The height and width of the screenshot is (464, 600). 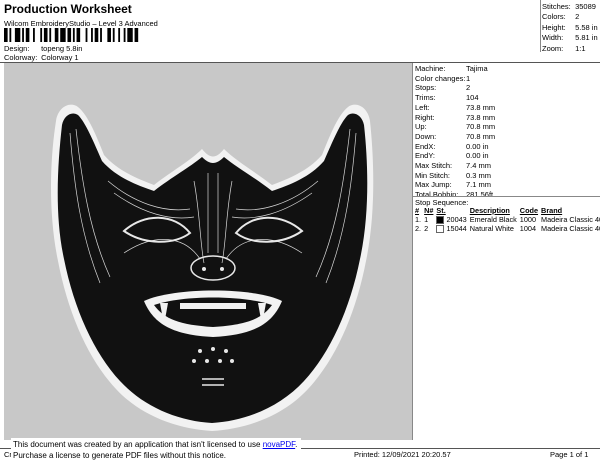 What do you see at coordinates (455, 166) in the screenshot?
I see `machine-row: Max Stitch: 7.4 mm` at bounding box center [455, 166].